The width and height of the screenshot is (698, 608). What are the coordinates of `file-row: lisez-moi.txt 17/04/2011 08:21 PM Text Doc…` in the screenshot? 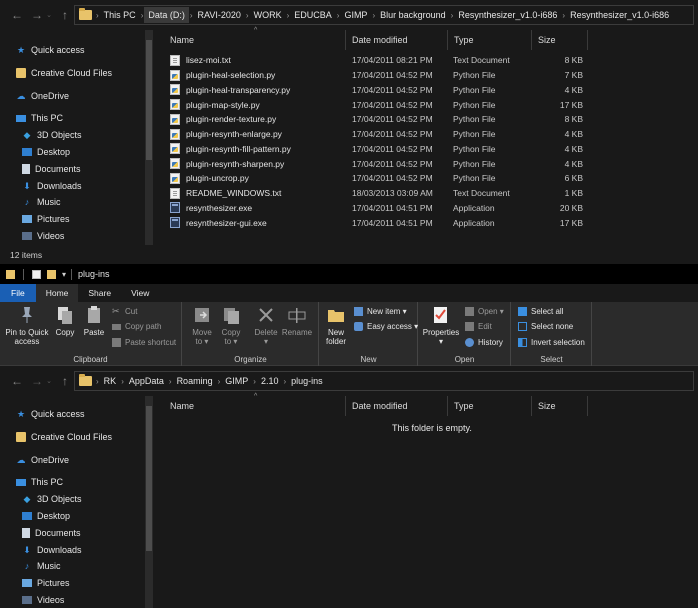 It's located at (378, 60).